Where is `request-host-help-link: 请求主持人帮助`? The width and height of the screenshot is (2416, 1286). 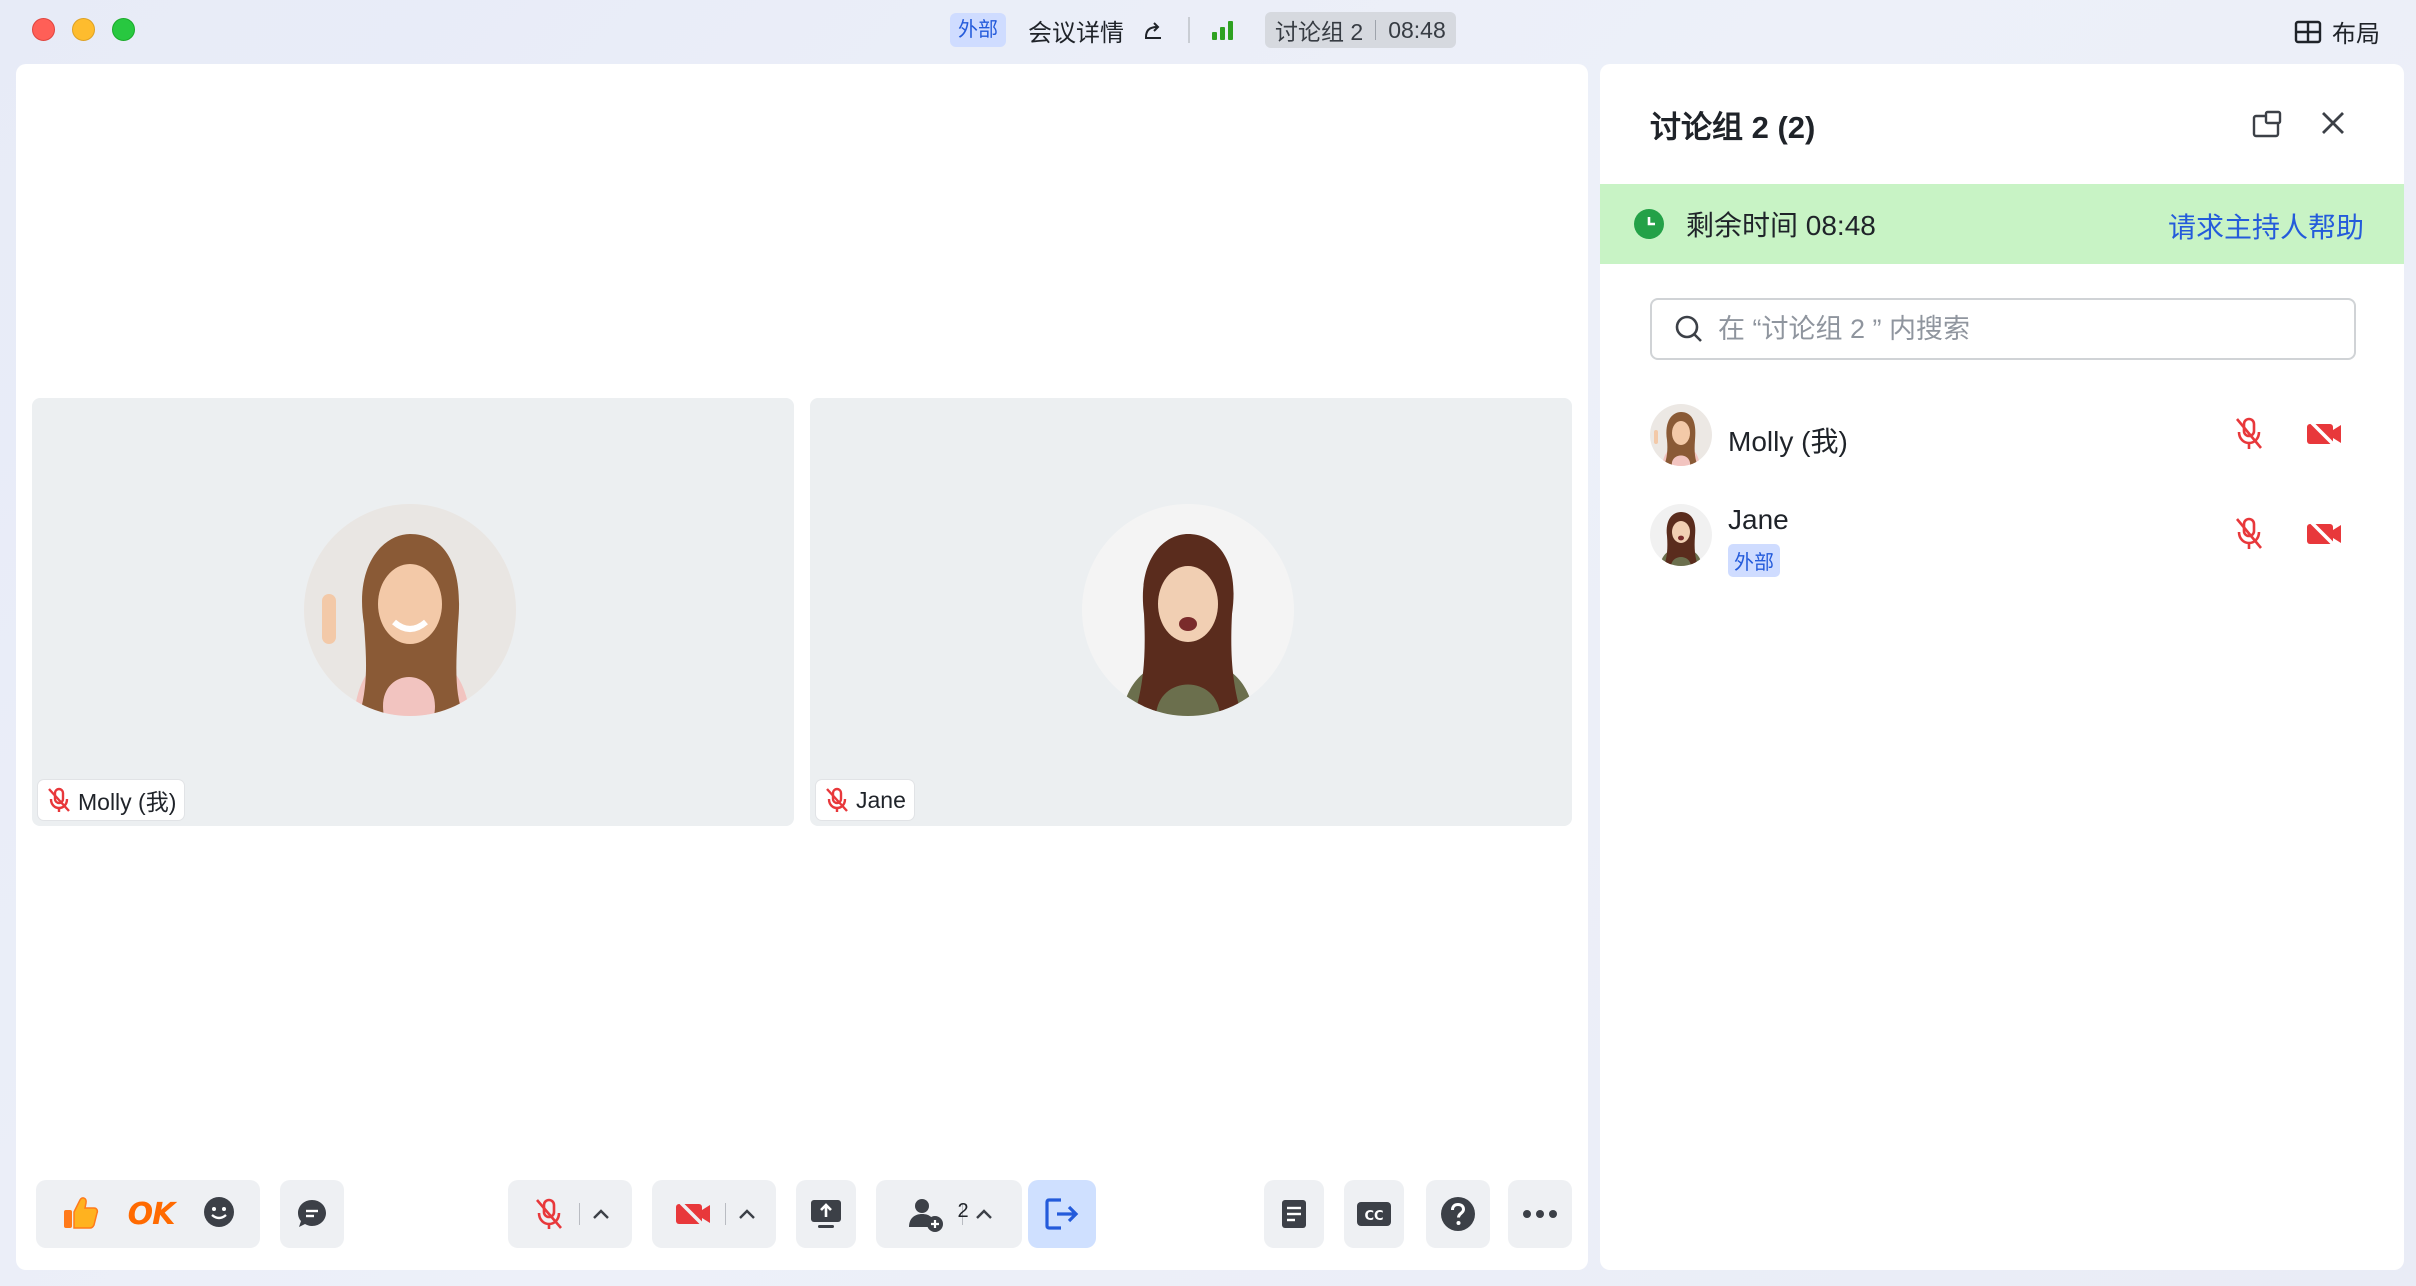
request-host-help-link: 请求主持人帮助 is located at coordinates (2266, 226).